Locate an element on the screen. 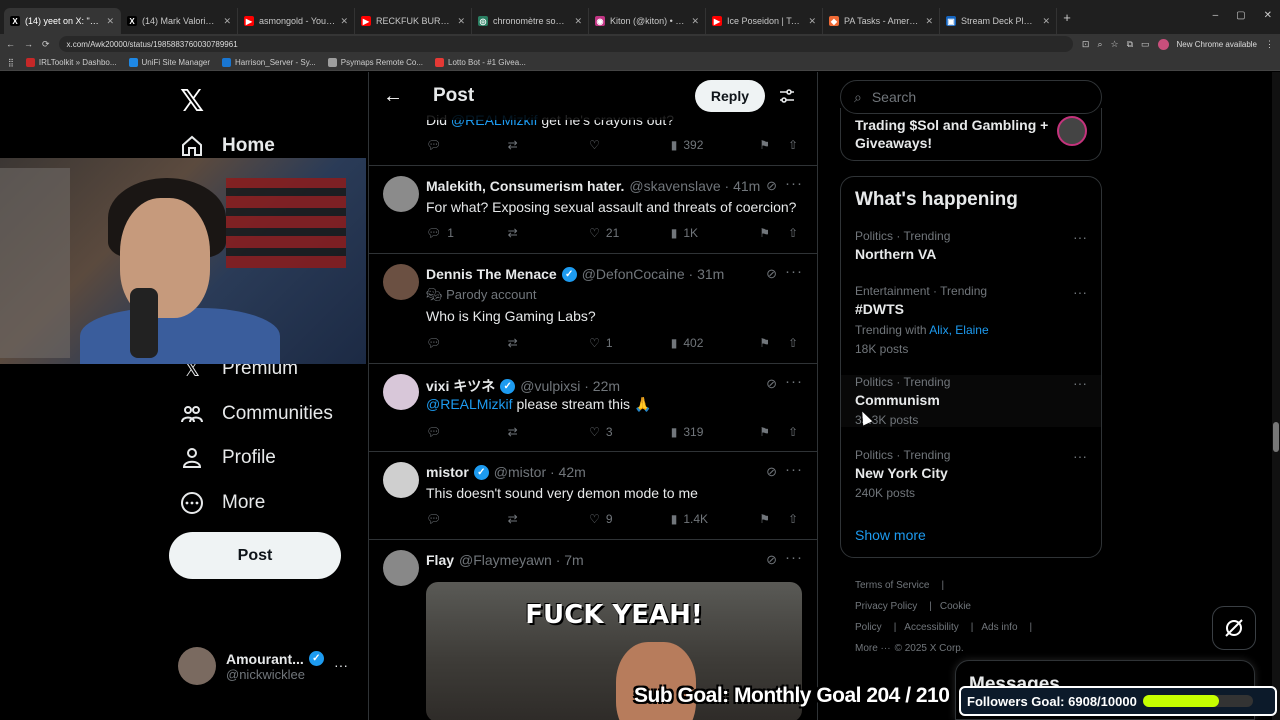 The image size is (1280, 720). tweet-handle: @vulpixsi · 22m is located at coordinates (570, 386).